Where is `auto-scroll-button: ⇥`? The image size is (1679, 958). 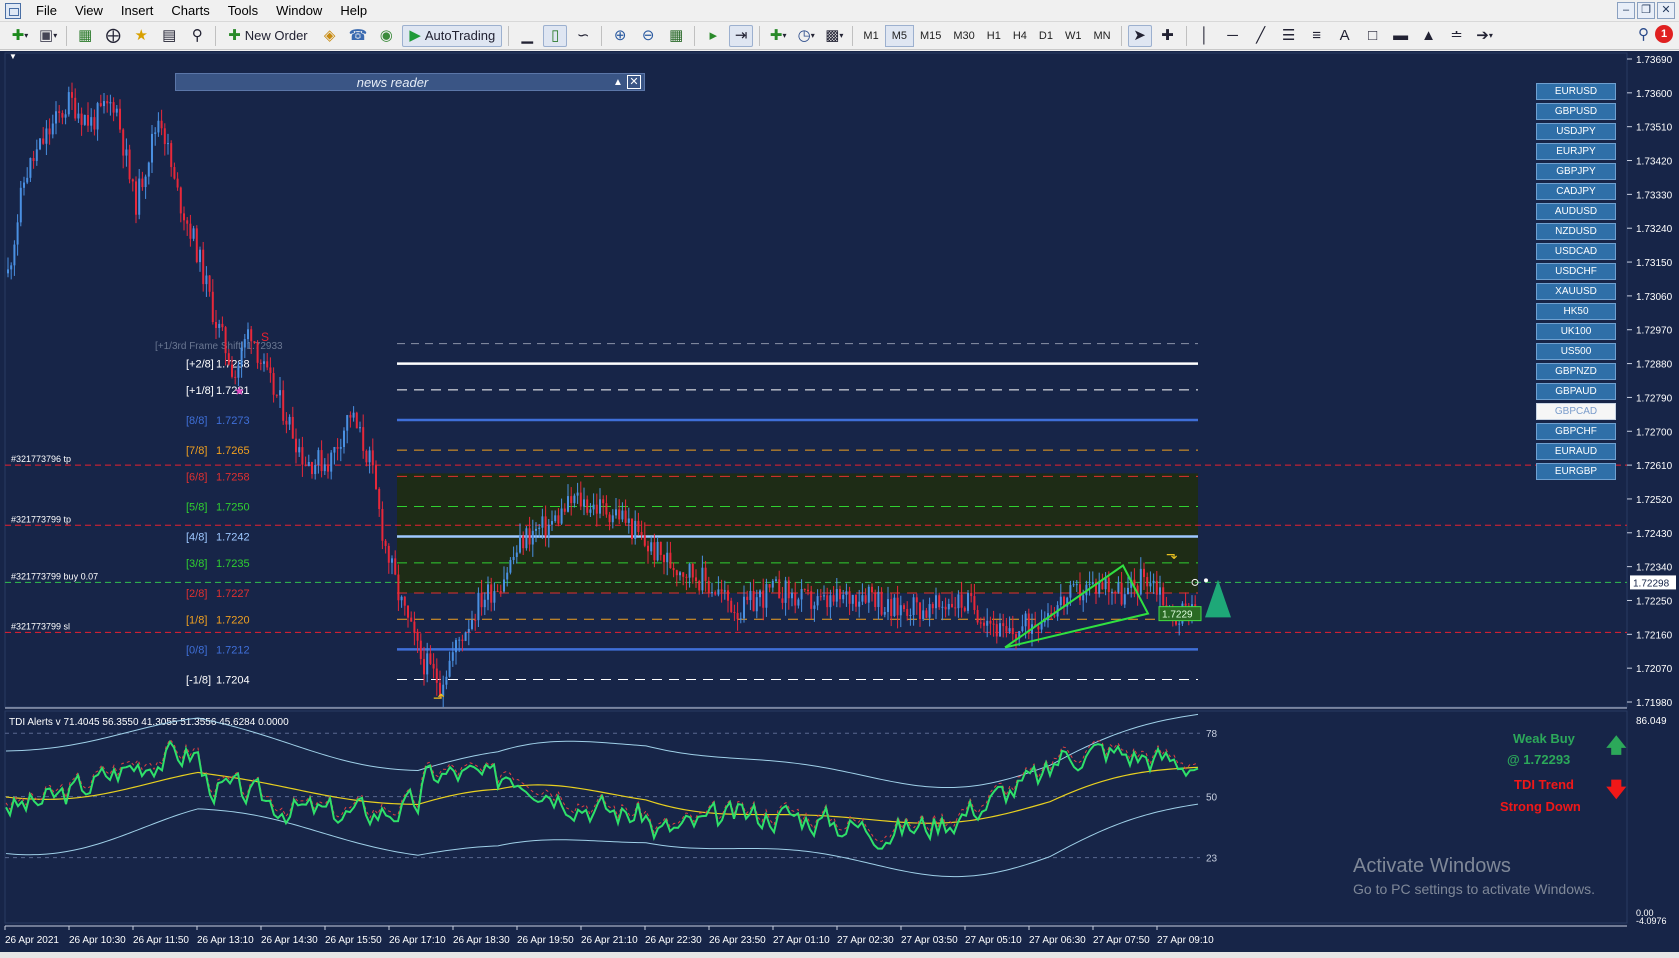
auto-scroll-button: ⇥ is located at coordinates (741, 35).